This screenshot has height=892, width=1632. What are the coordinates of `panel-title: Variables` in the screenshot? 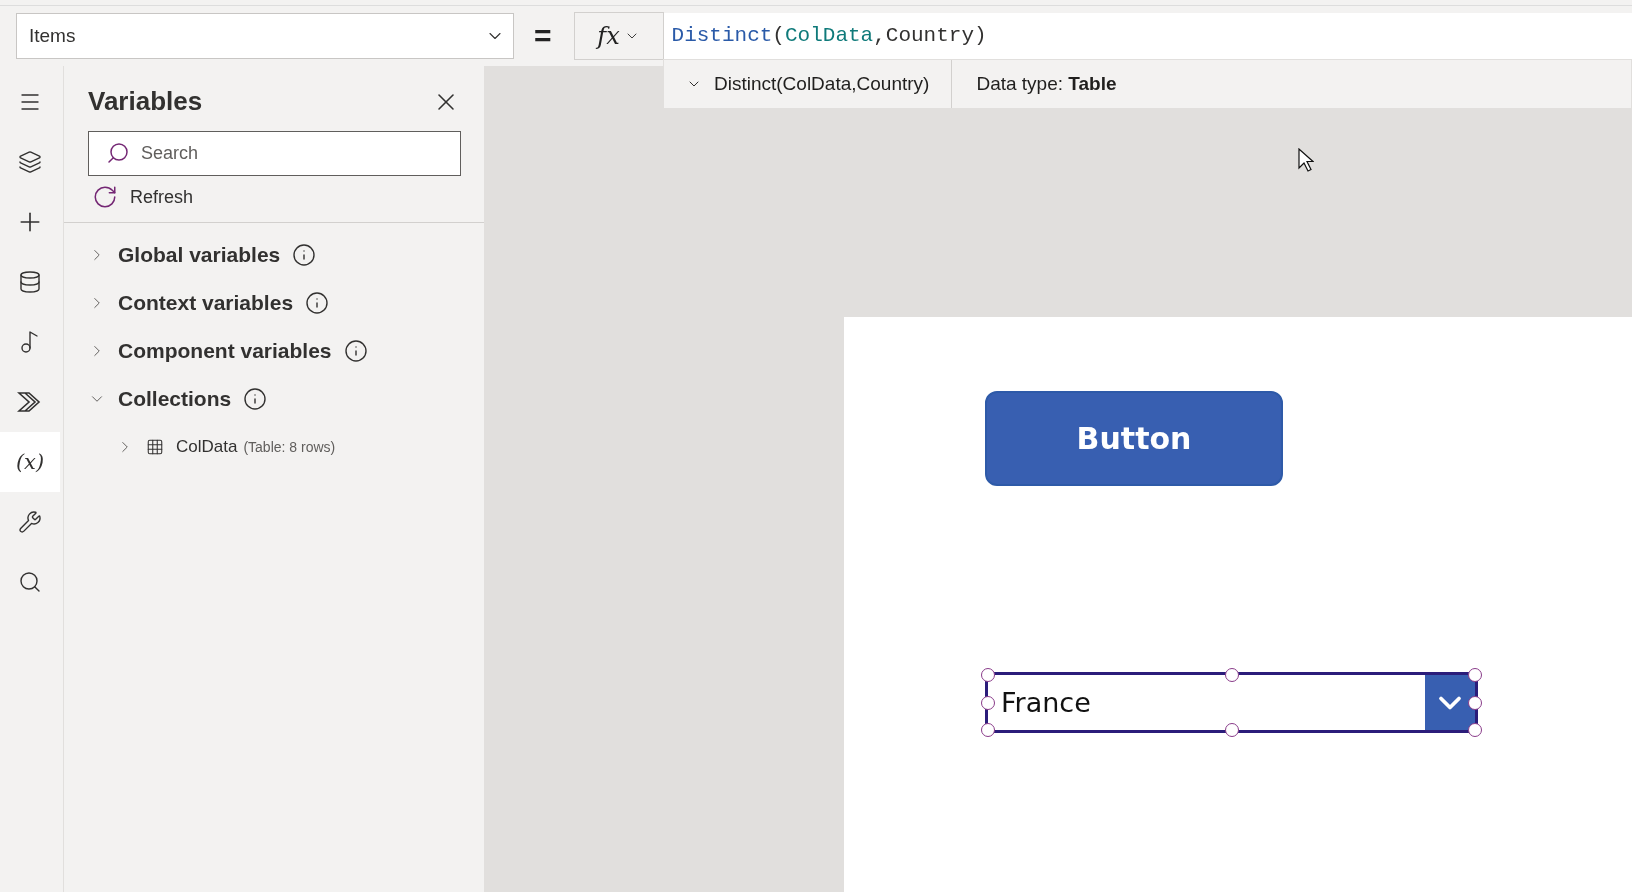 It's located at (145, 101).